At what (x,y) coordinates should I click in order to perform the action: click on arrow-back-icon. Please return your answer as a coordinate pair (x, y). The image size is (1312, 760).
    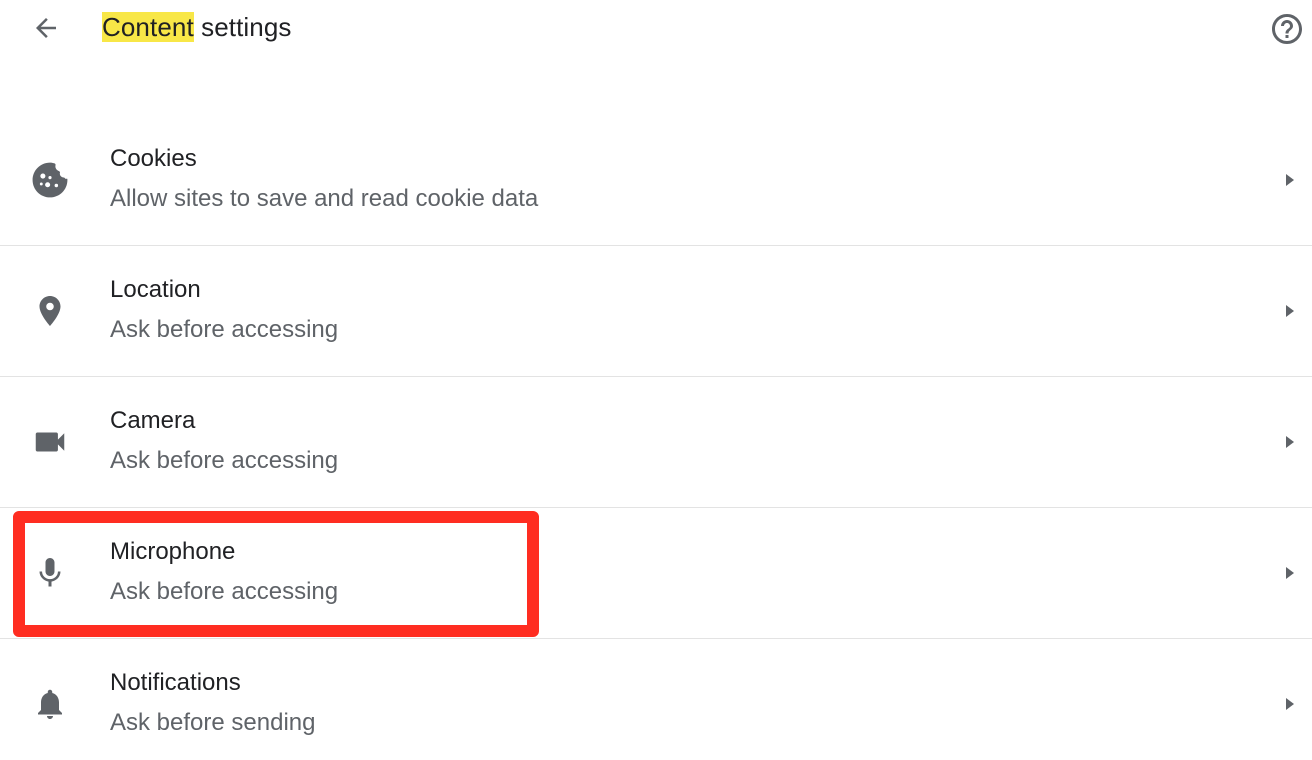
    Looking at the image, I should click on (46, 28).